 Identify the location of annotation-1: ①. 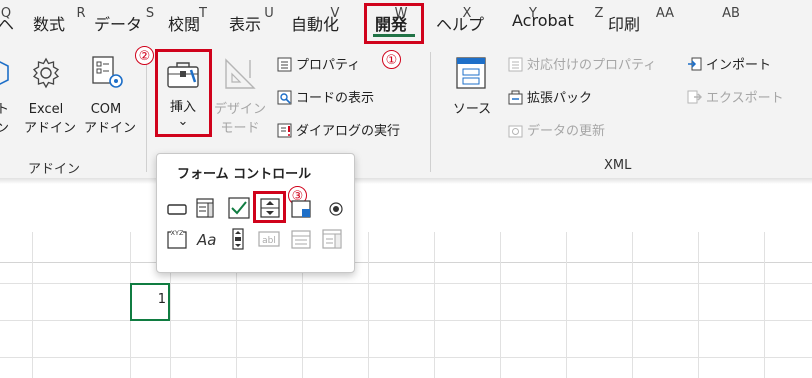
(391, 59).